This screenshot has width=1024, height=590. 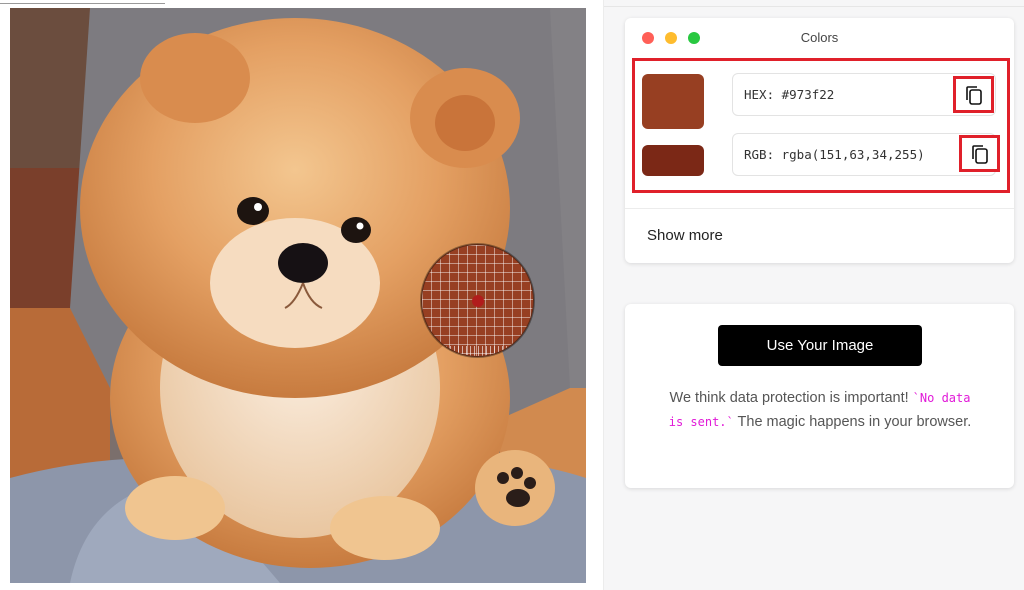 What do you see at coordinates (820, 345) in the screenshot?
I see `use-your-image-button: Use Your Image` at bounding box center [820, 345].